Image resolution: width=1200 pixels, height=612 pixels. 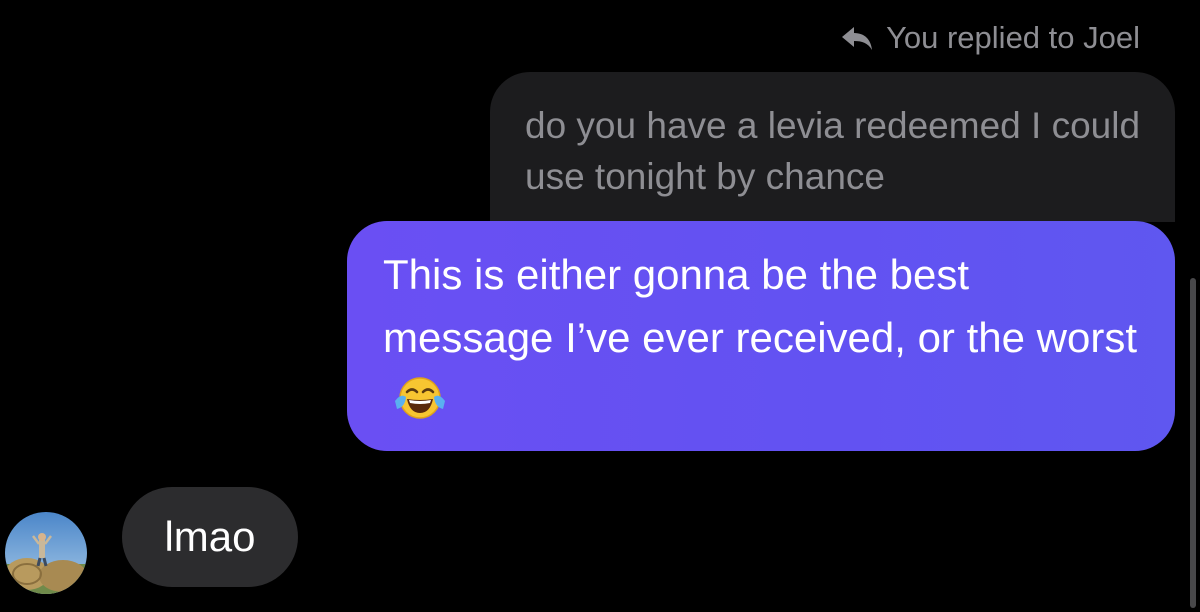 I want to click on reply-context-text: You replied to Joel, so click(x=1013, y=37).